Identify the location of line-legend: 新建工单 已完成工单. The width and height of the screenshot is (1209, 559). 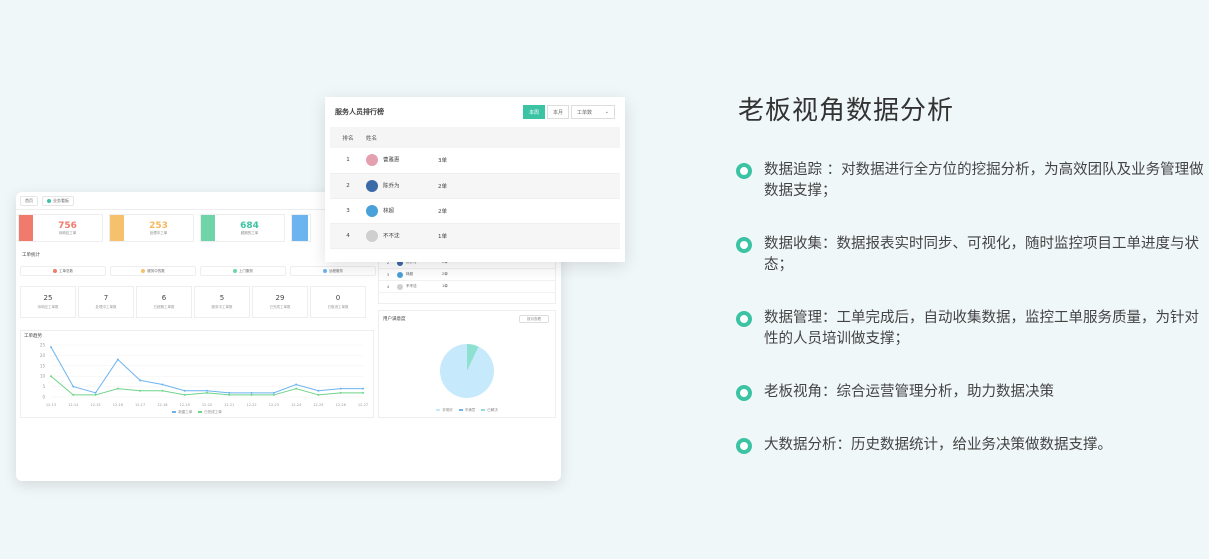
(197, 412).